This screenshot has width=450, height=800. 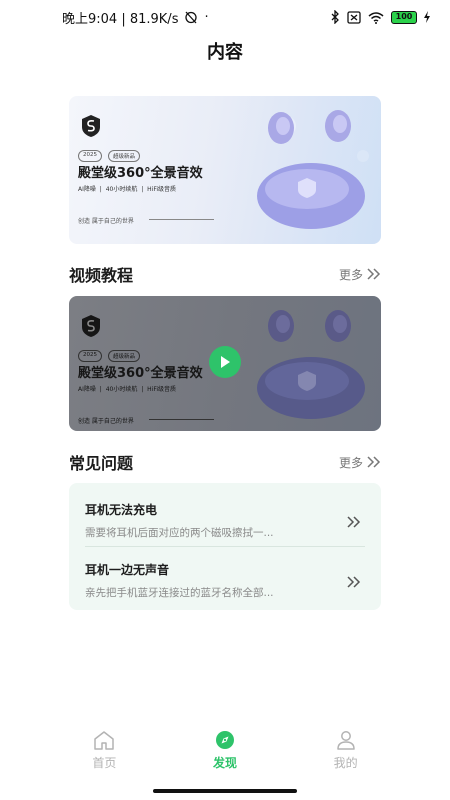 I want to click on alarm-off-icon, so click(x=191, y=17).